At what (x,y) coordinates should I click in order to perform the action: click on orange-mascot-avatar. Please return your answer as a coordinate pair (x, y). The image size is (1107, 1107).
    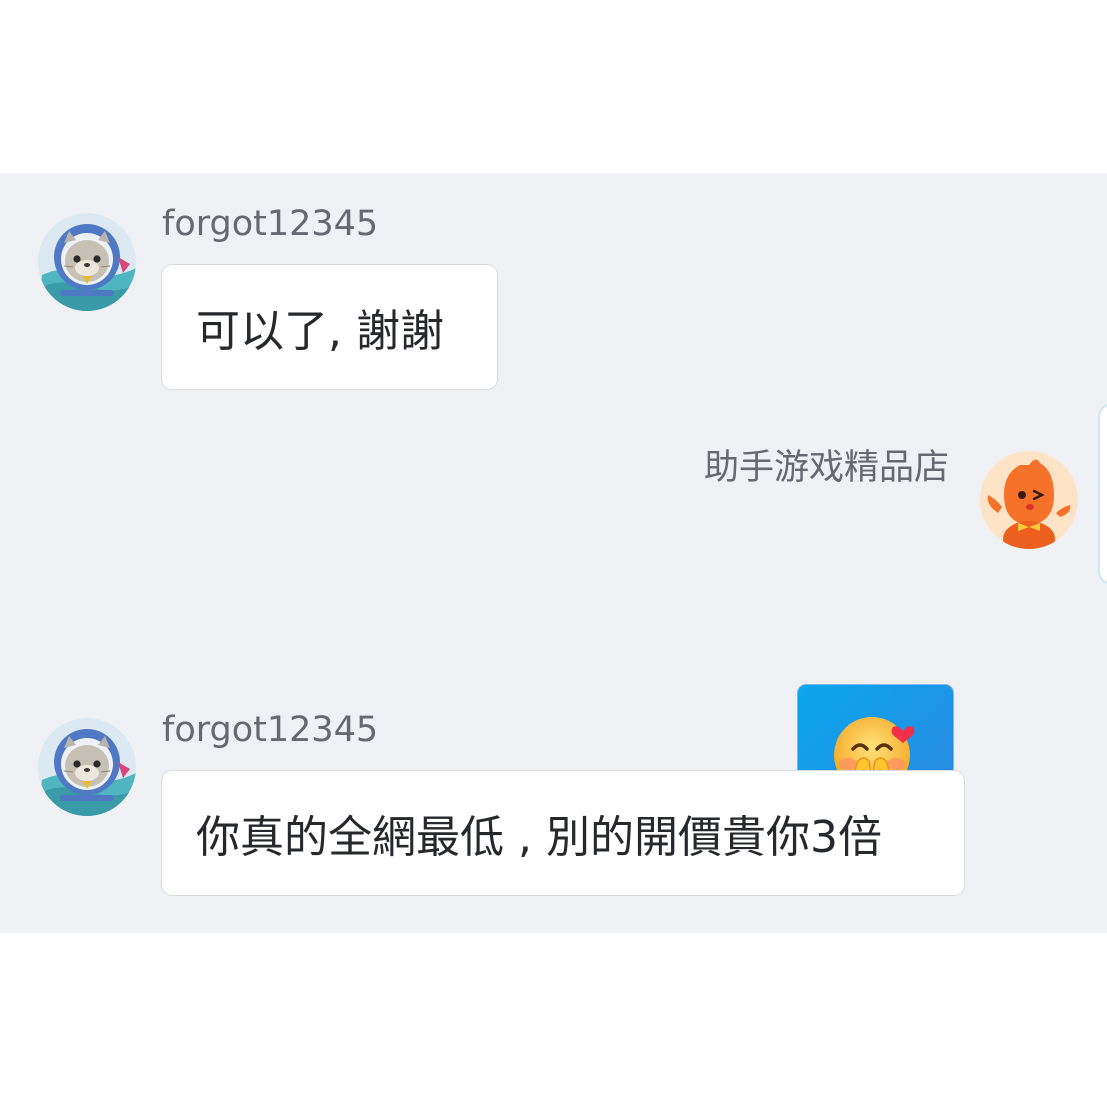
    Looking at the image, I should click on (1029, 500).